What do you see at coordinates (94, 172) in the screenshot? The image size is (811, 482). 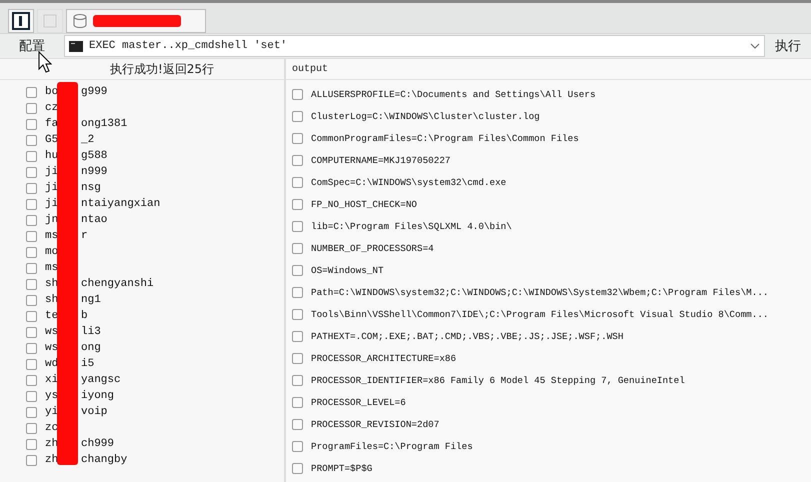 I see `list-item-text: n999` at bounding box center [94, 172].